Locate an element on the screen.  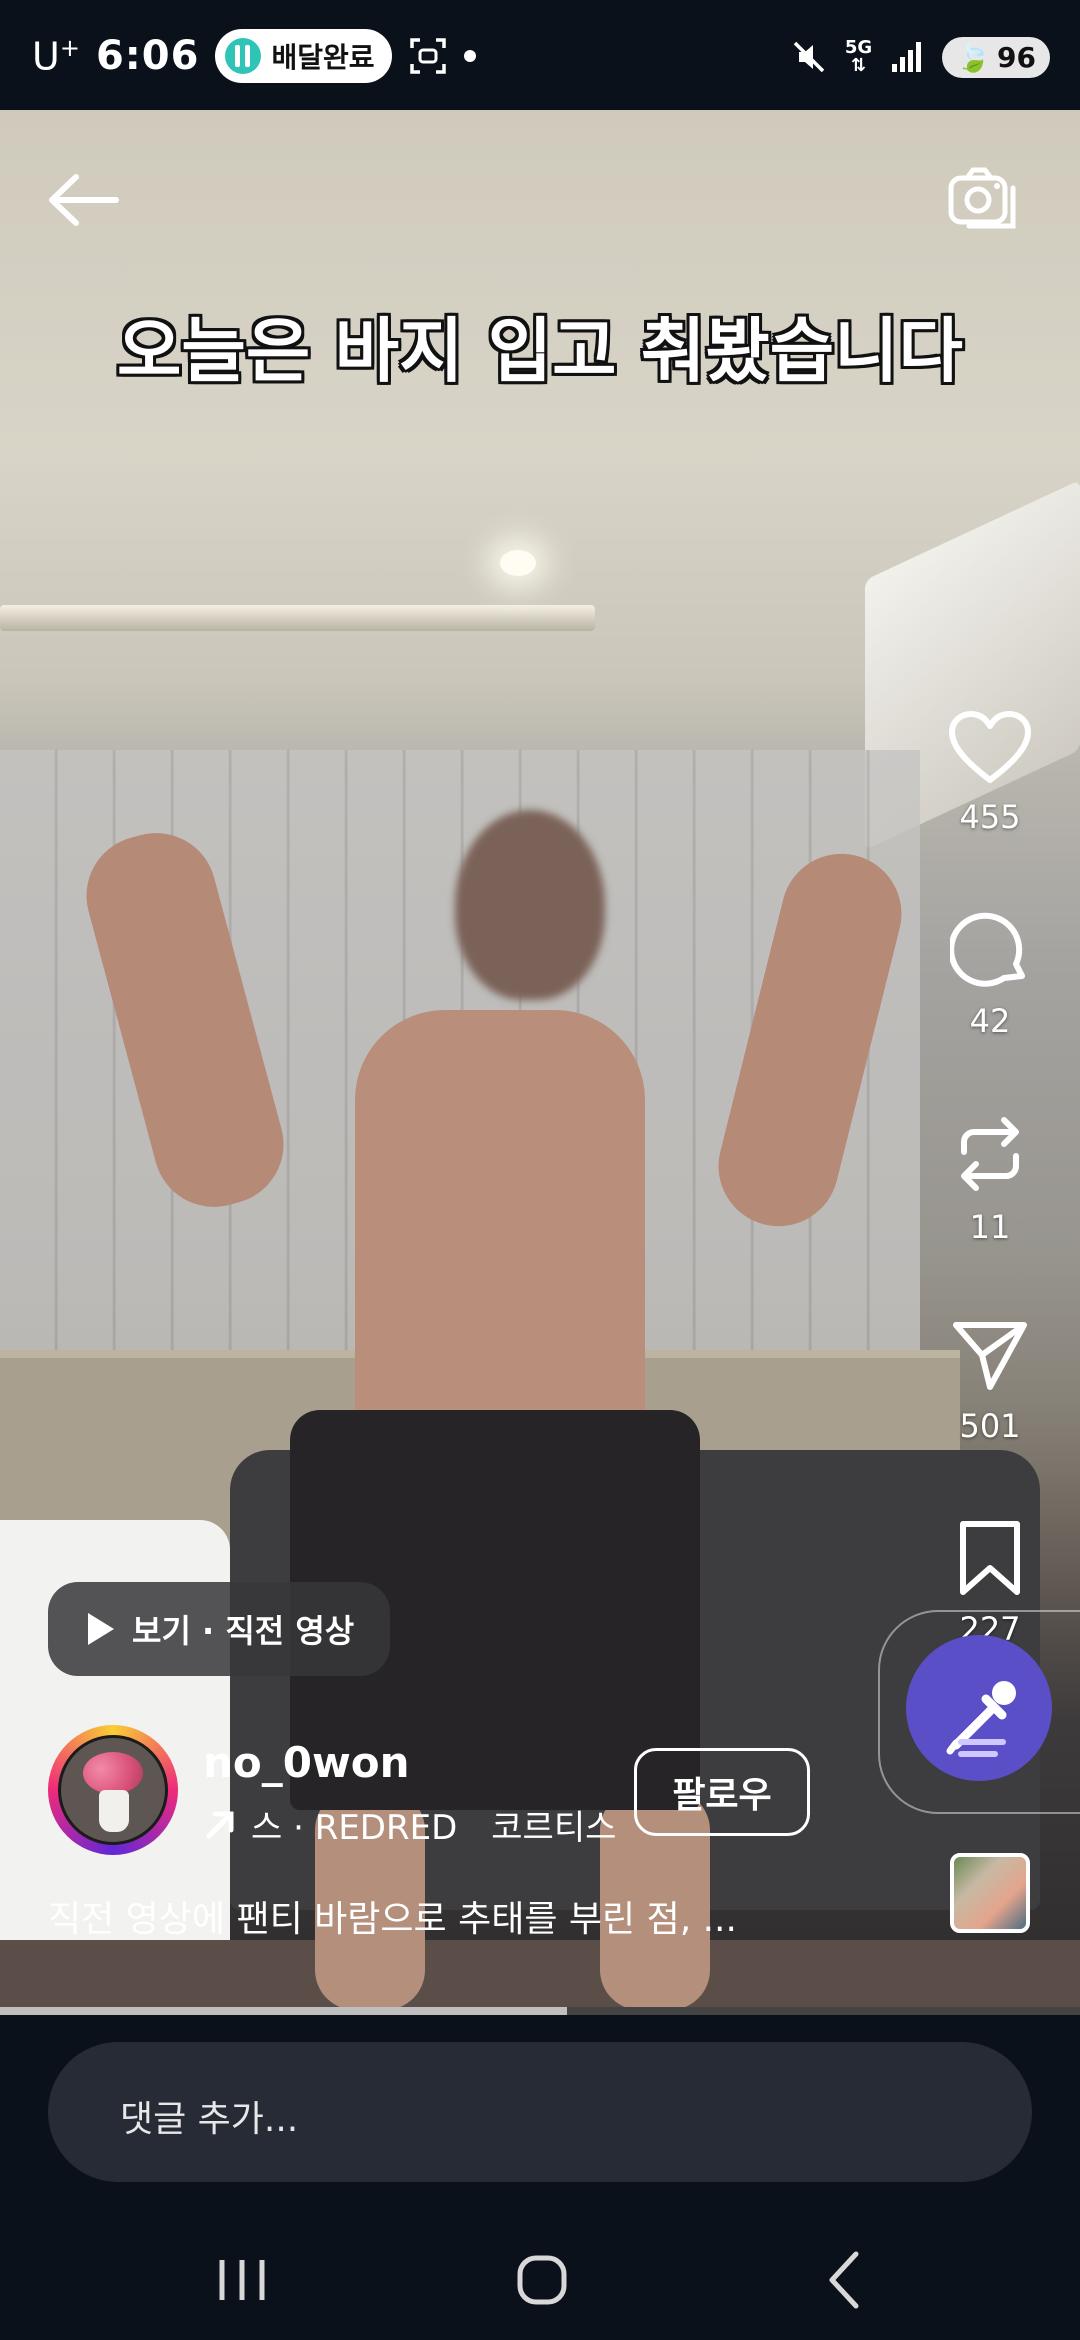
follow-button: 팔로우 is located at coordinates (722, 1792).